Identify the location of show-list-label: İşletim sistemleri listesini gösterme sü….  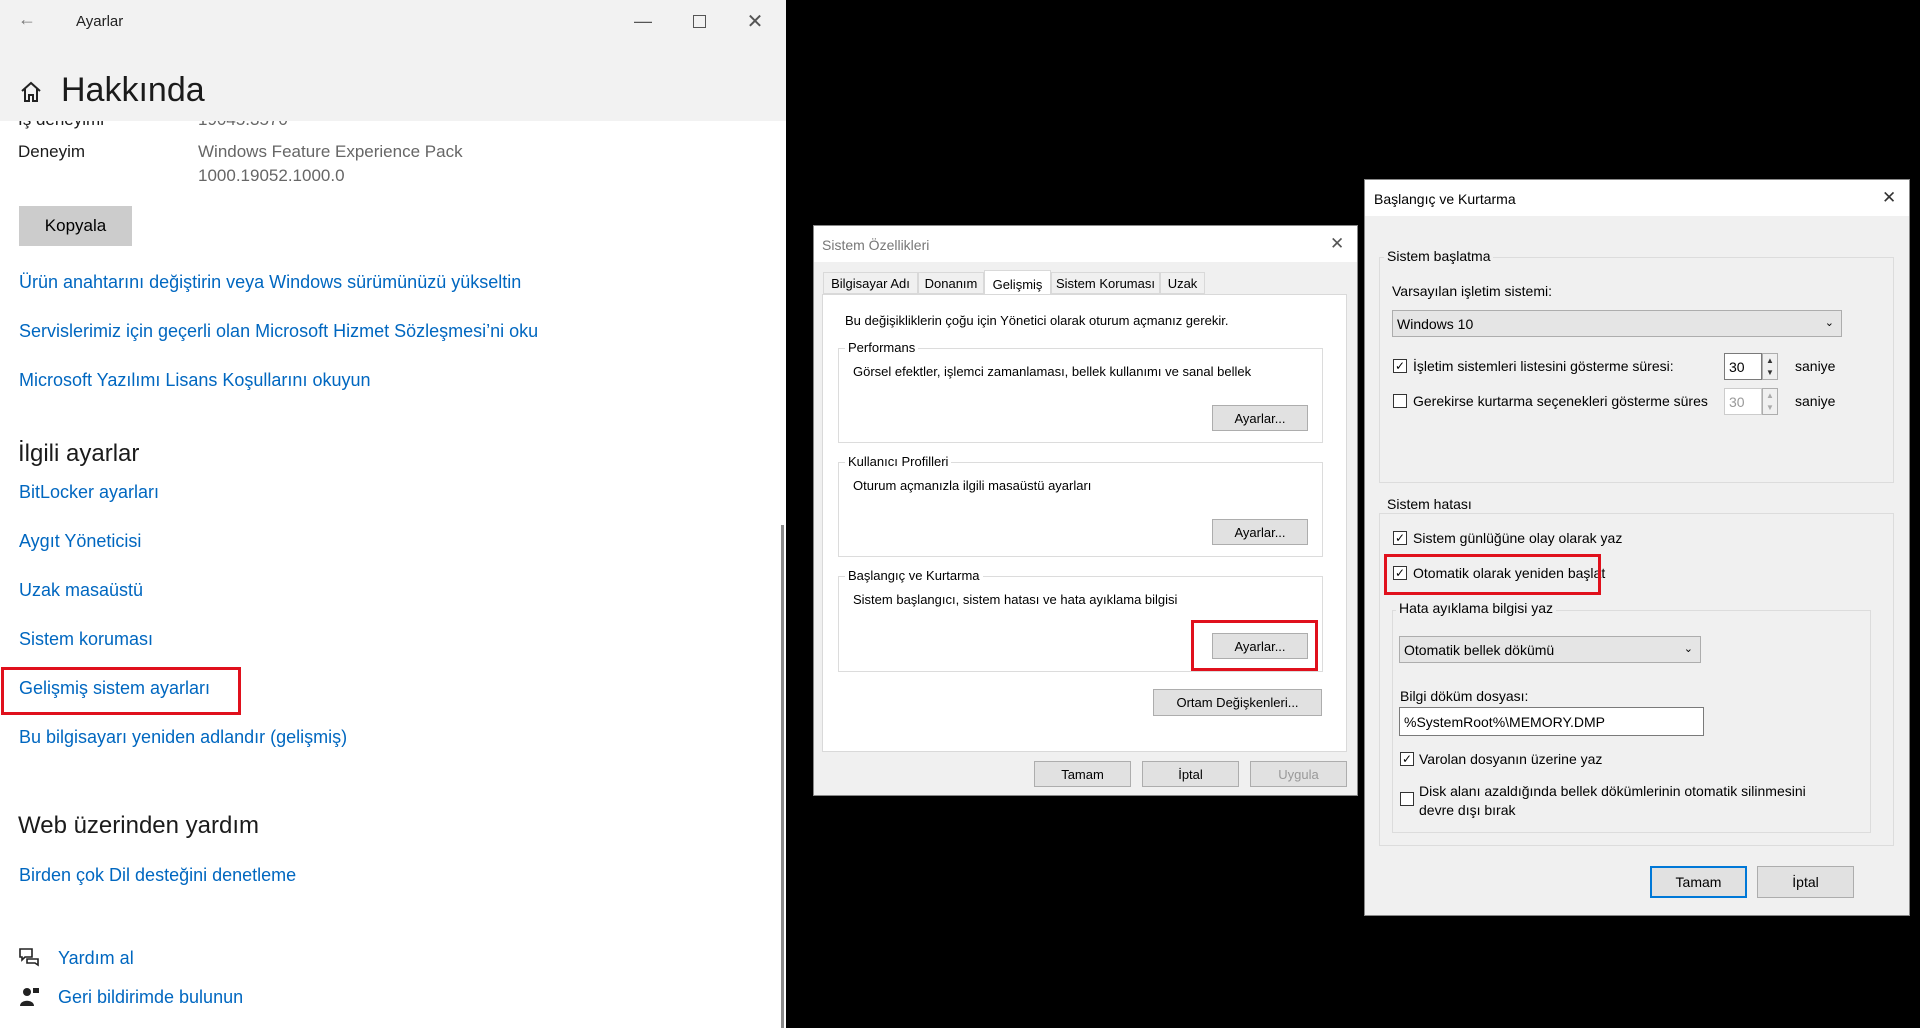
(1543, 366).